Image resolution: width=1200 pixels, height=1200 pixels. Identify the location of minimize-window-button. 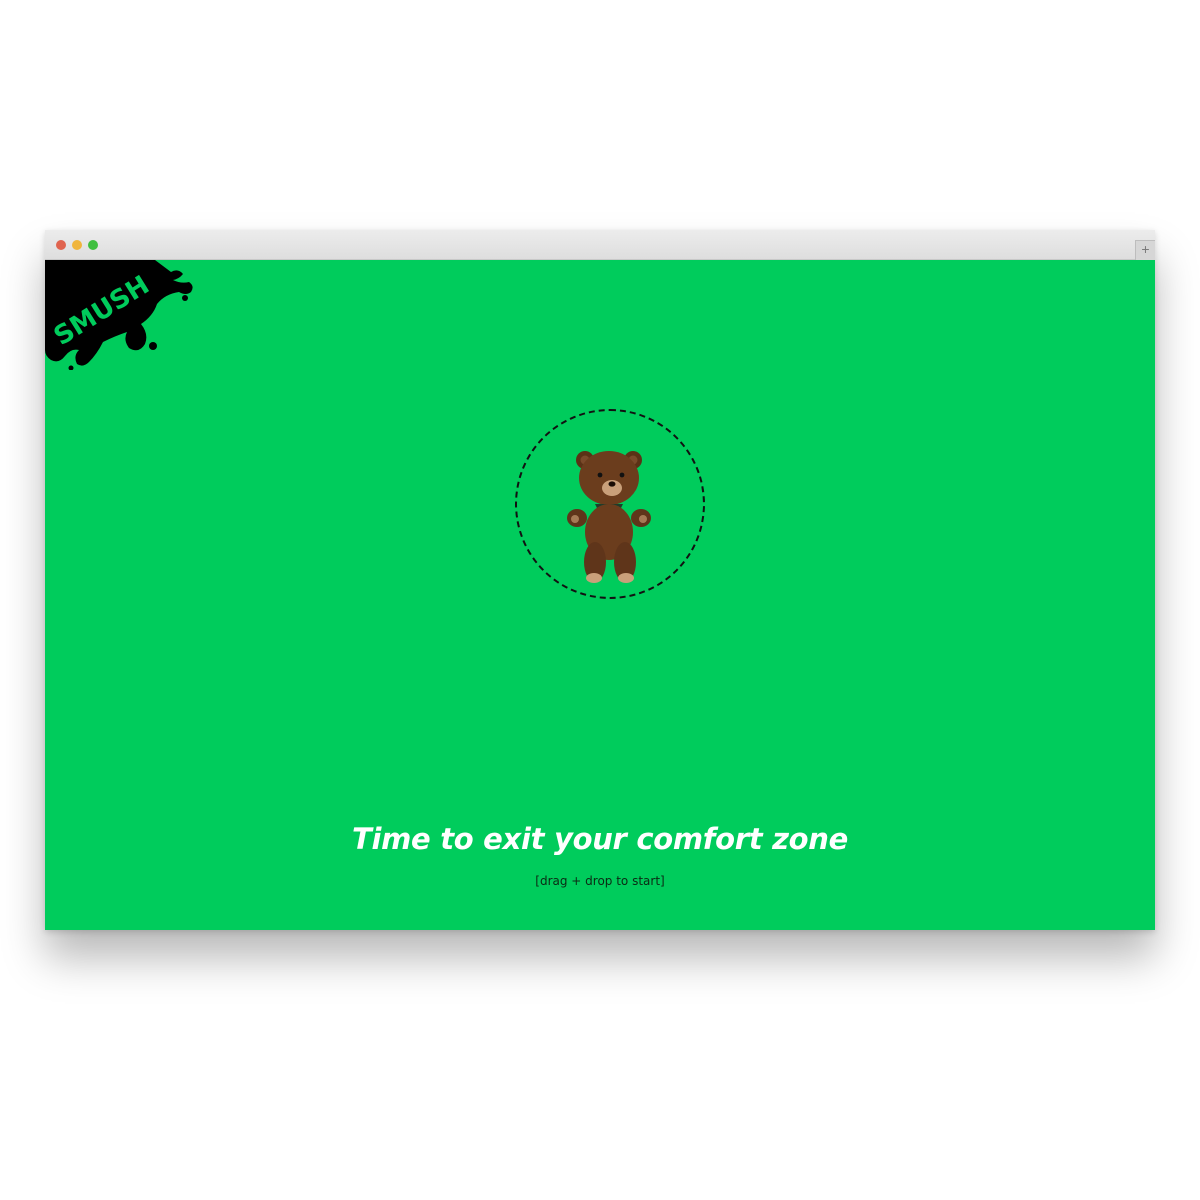
(77, 245).